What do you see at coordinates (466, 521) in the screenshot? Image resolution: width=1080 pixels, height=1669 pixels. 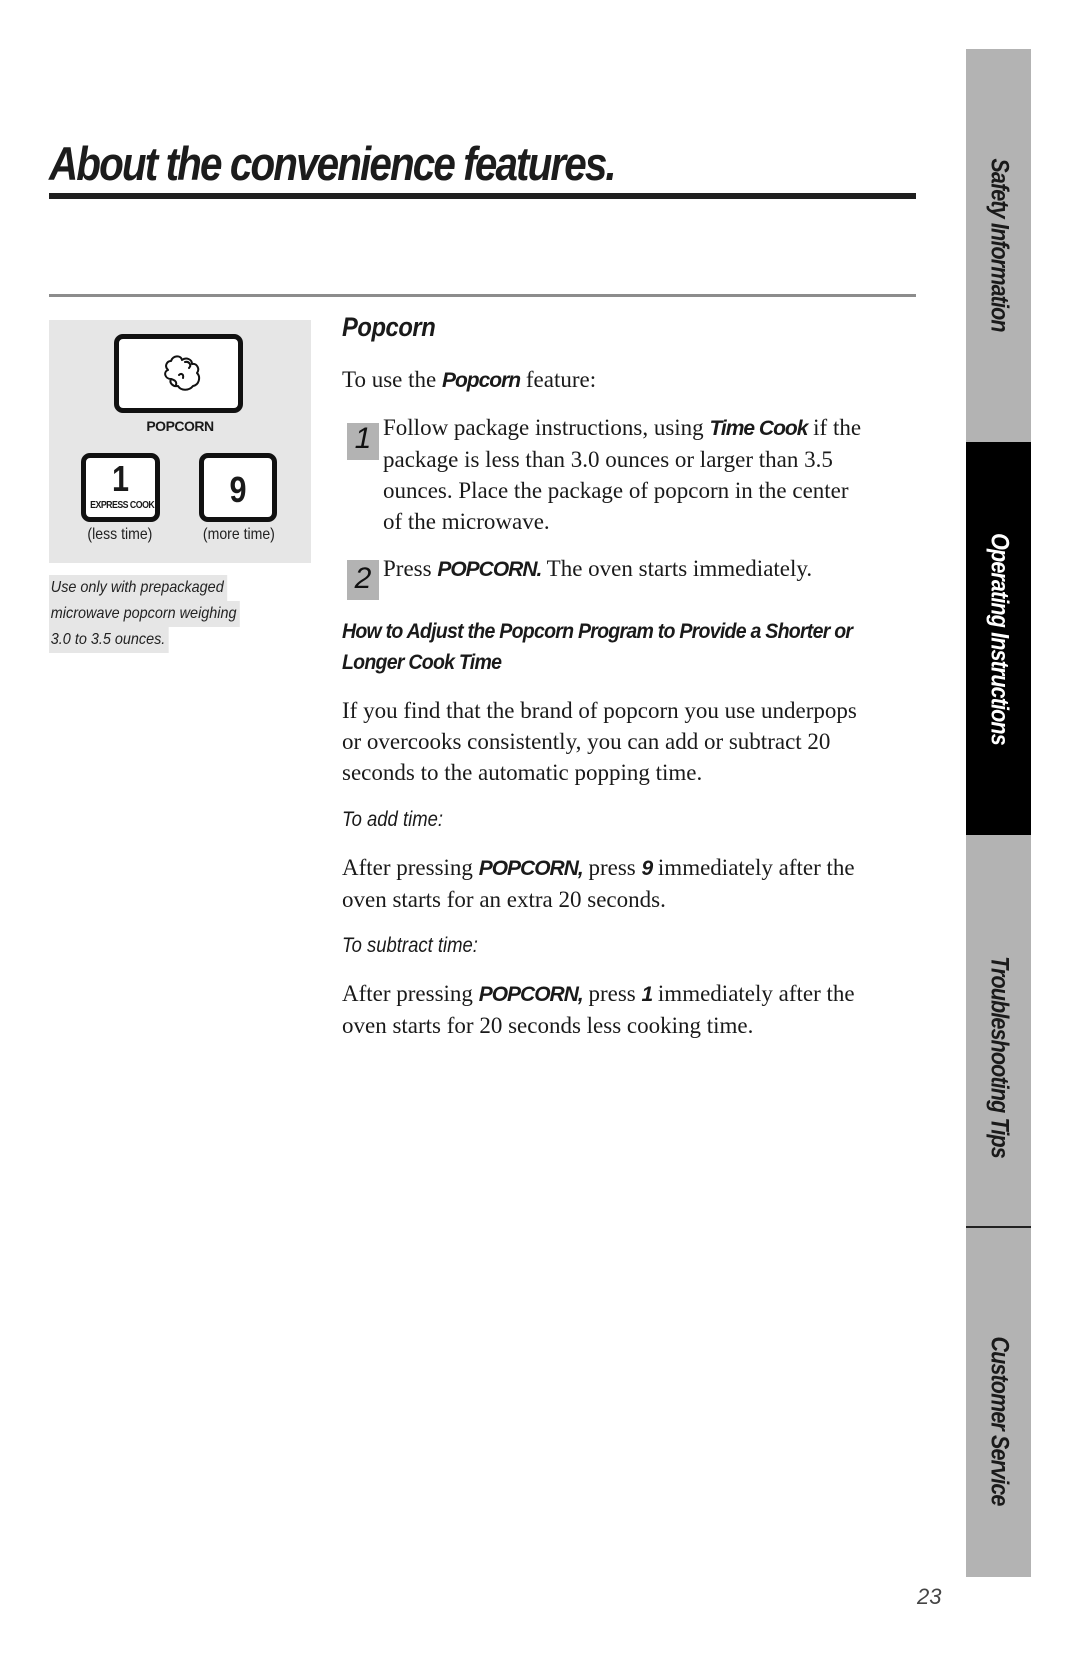 I see `step-1-line: of the microwave.` at bounding box center [466, 521].